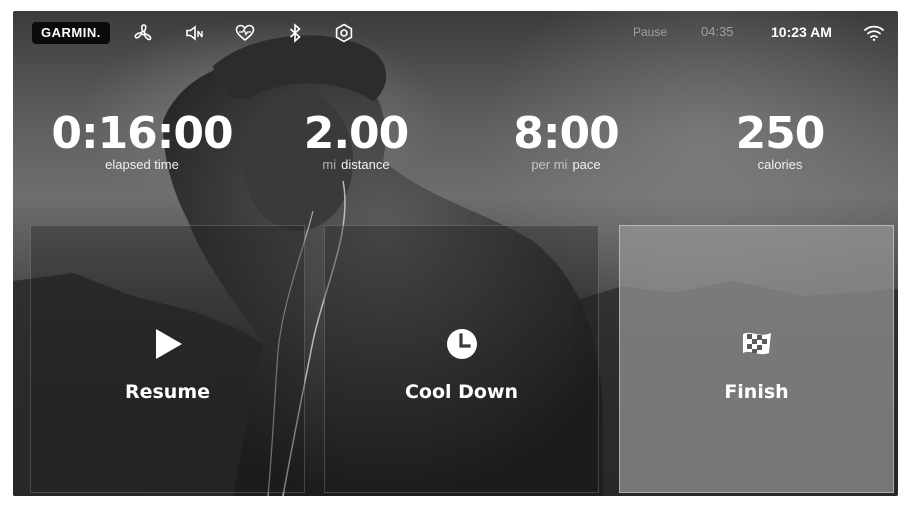 This screenshot has width=912, height=507. What do you see at coordinates (143, 33) in the screenshot?
I see `fan-icon` at bounding box center [143, 33].